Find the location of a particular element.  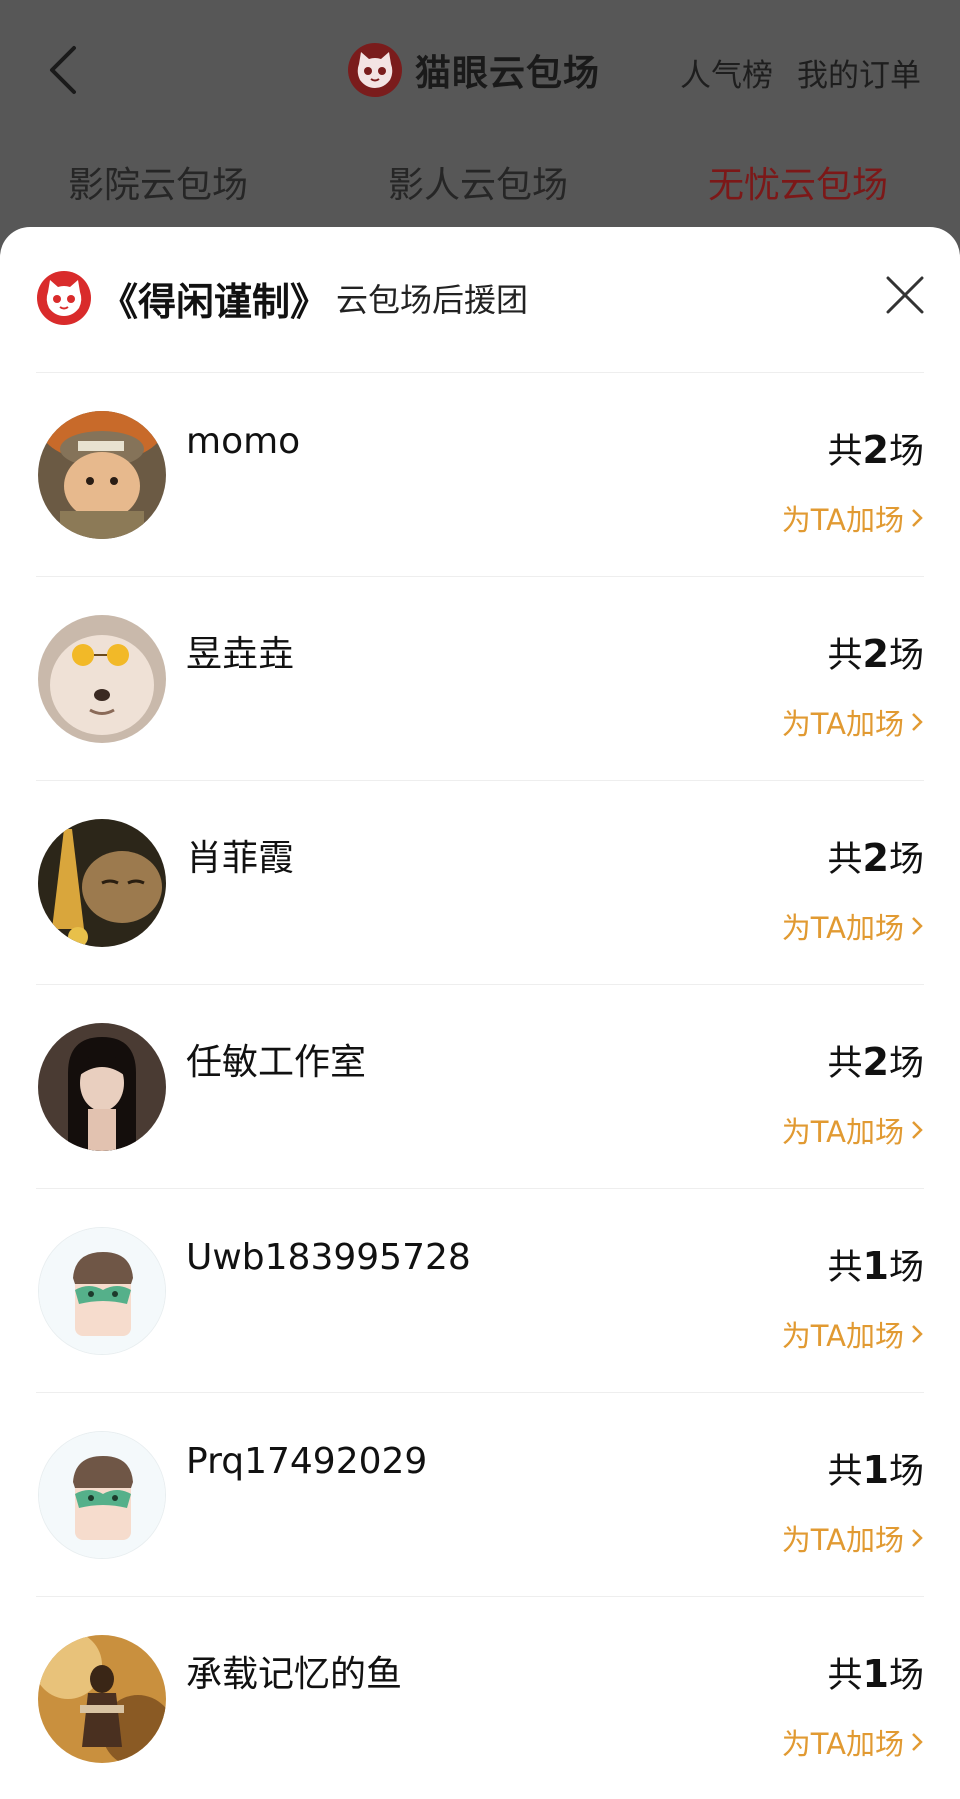

supporter-name: 任敏工作室 is located at coordinates (276, 1062).